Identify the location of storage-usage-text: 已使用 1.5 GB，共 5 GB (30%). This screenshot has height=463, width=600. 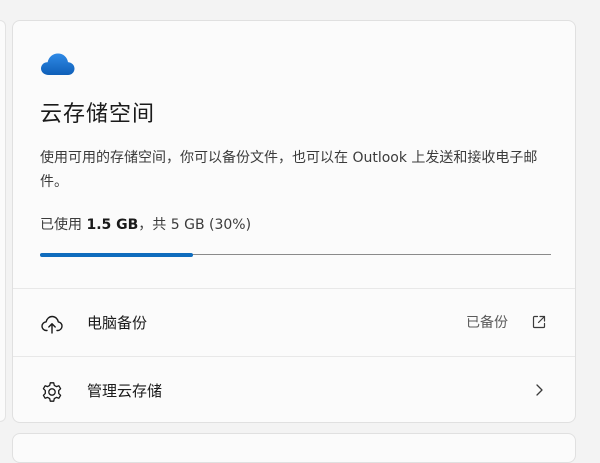
(145, 225).